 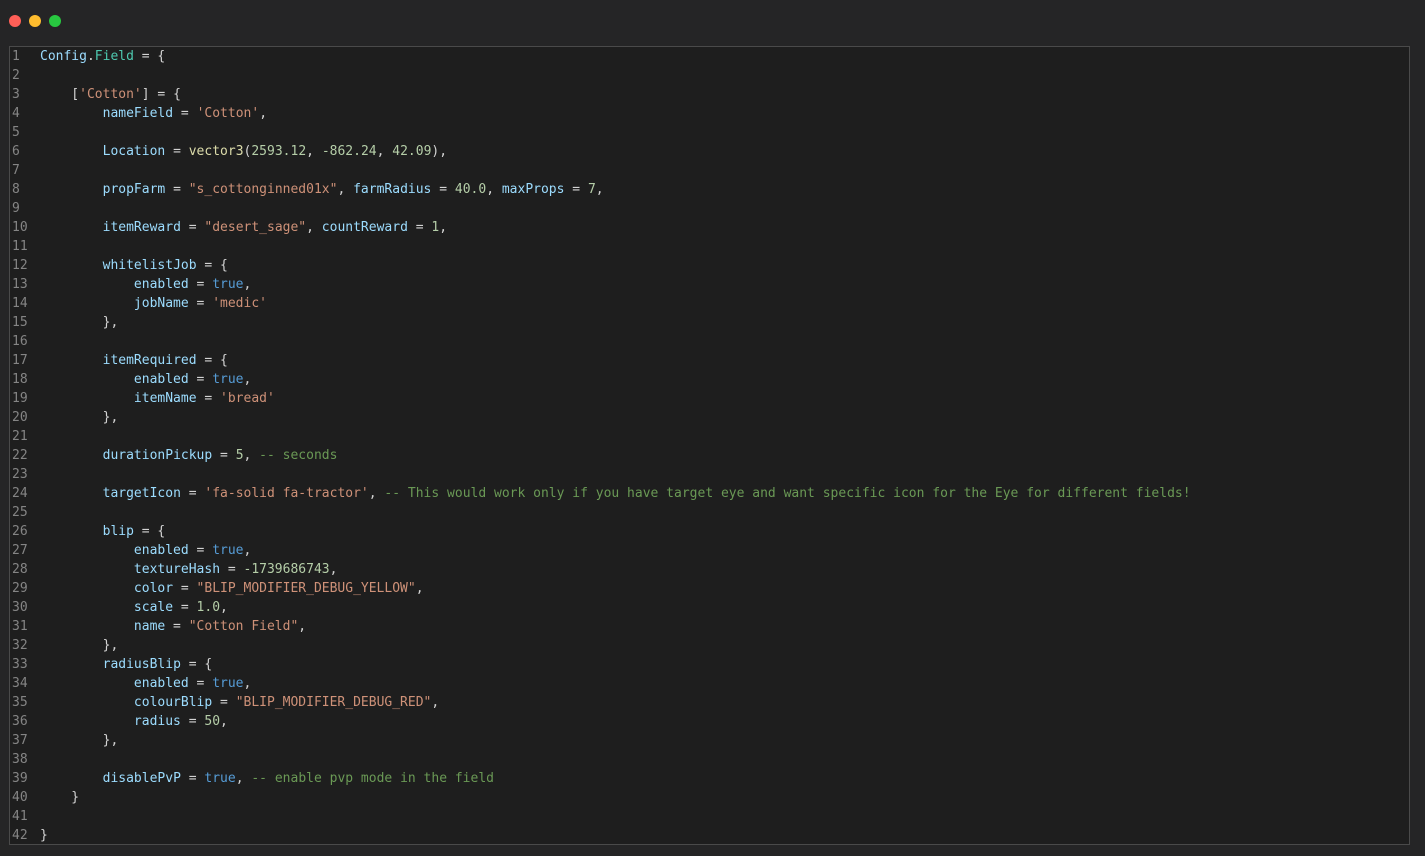 I want to click on code-line: 25, so click(x=25, y=512).